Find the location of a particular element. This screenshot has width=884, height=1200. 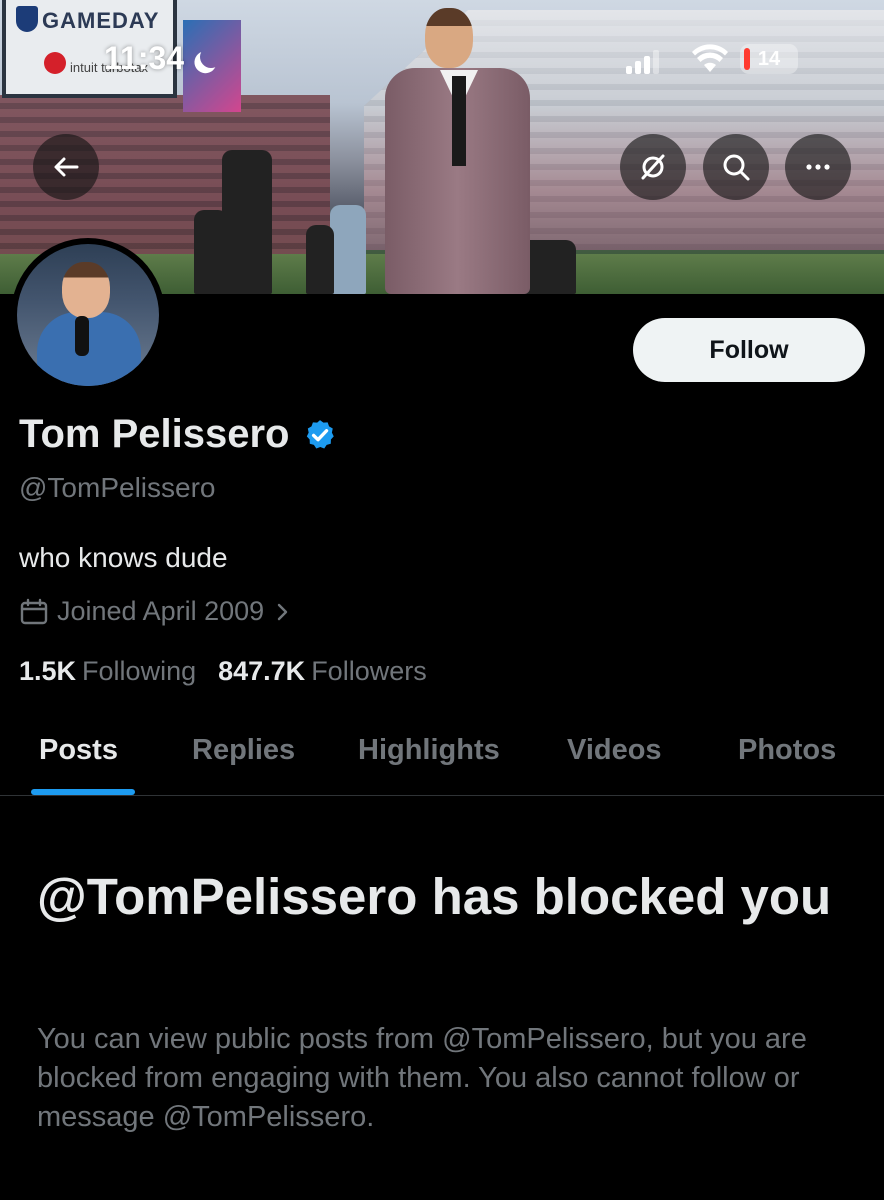

avatar-photo is located at coordinates (88, 315).